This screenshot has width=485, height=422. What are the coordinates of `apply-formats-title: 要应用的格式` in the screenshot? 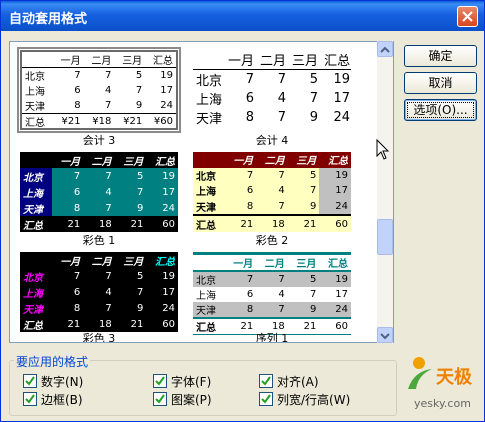 It's located at (52, 361).